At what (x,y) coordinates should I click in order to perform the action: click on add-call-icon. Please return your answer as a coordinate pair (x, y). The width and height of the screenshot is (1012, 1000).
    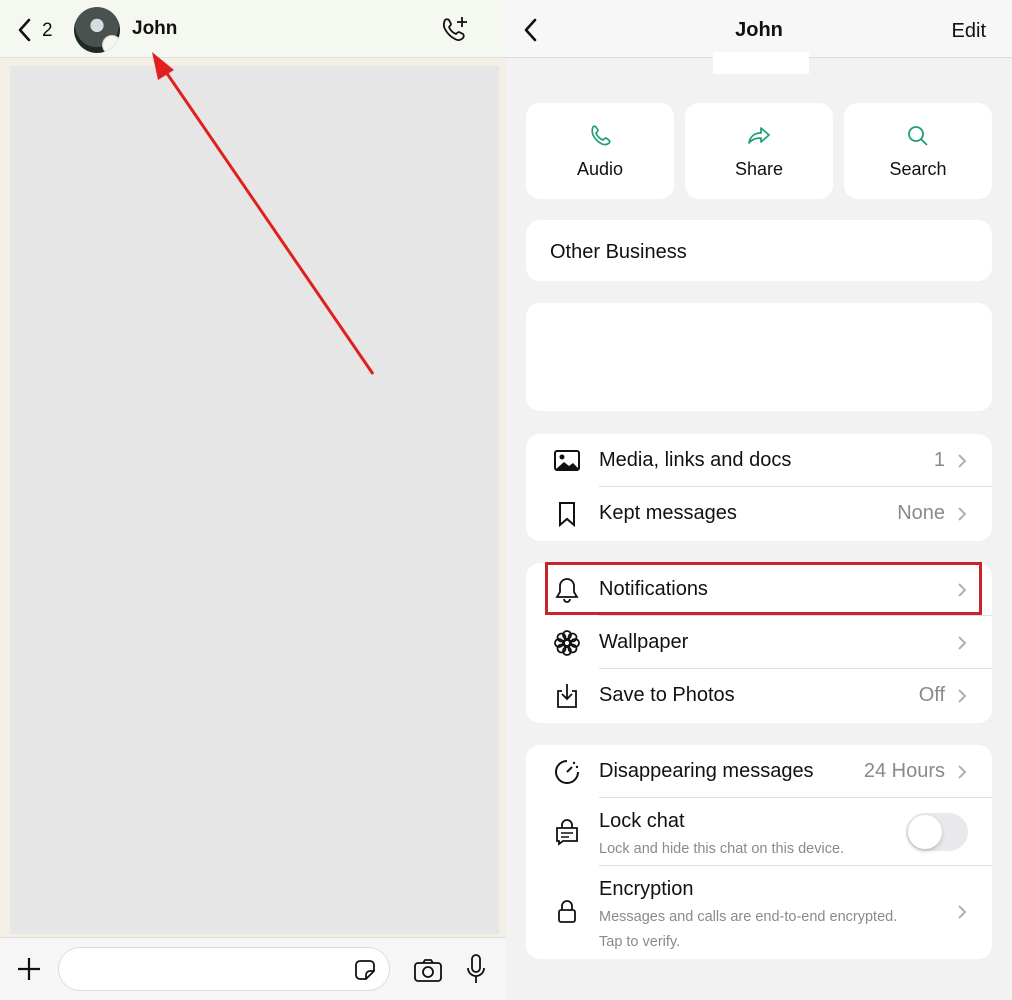
    Looking at the image, I should click on (455, 29).